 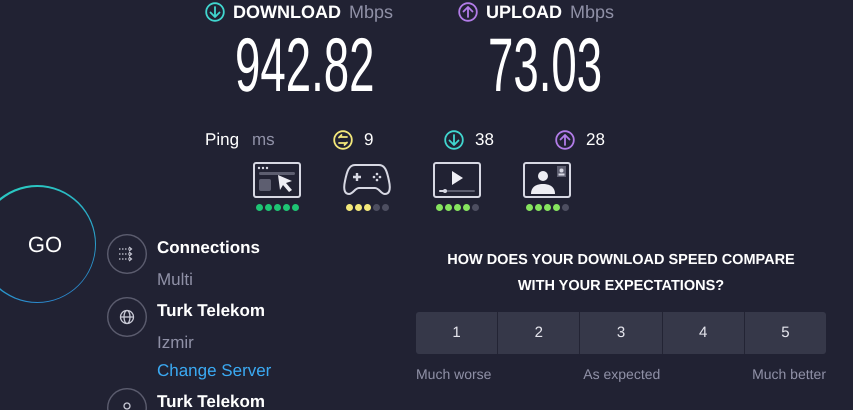 I want to click on ping-label: Ping, so click(x=222, y=140).